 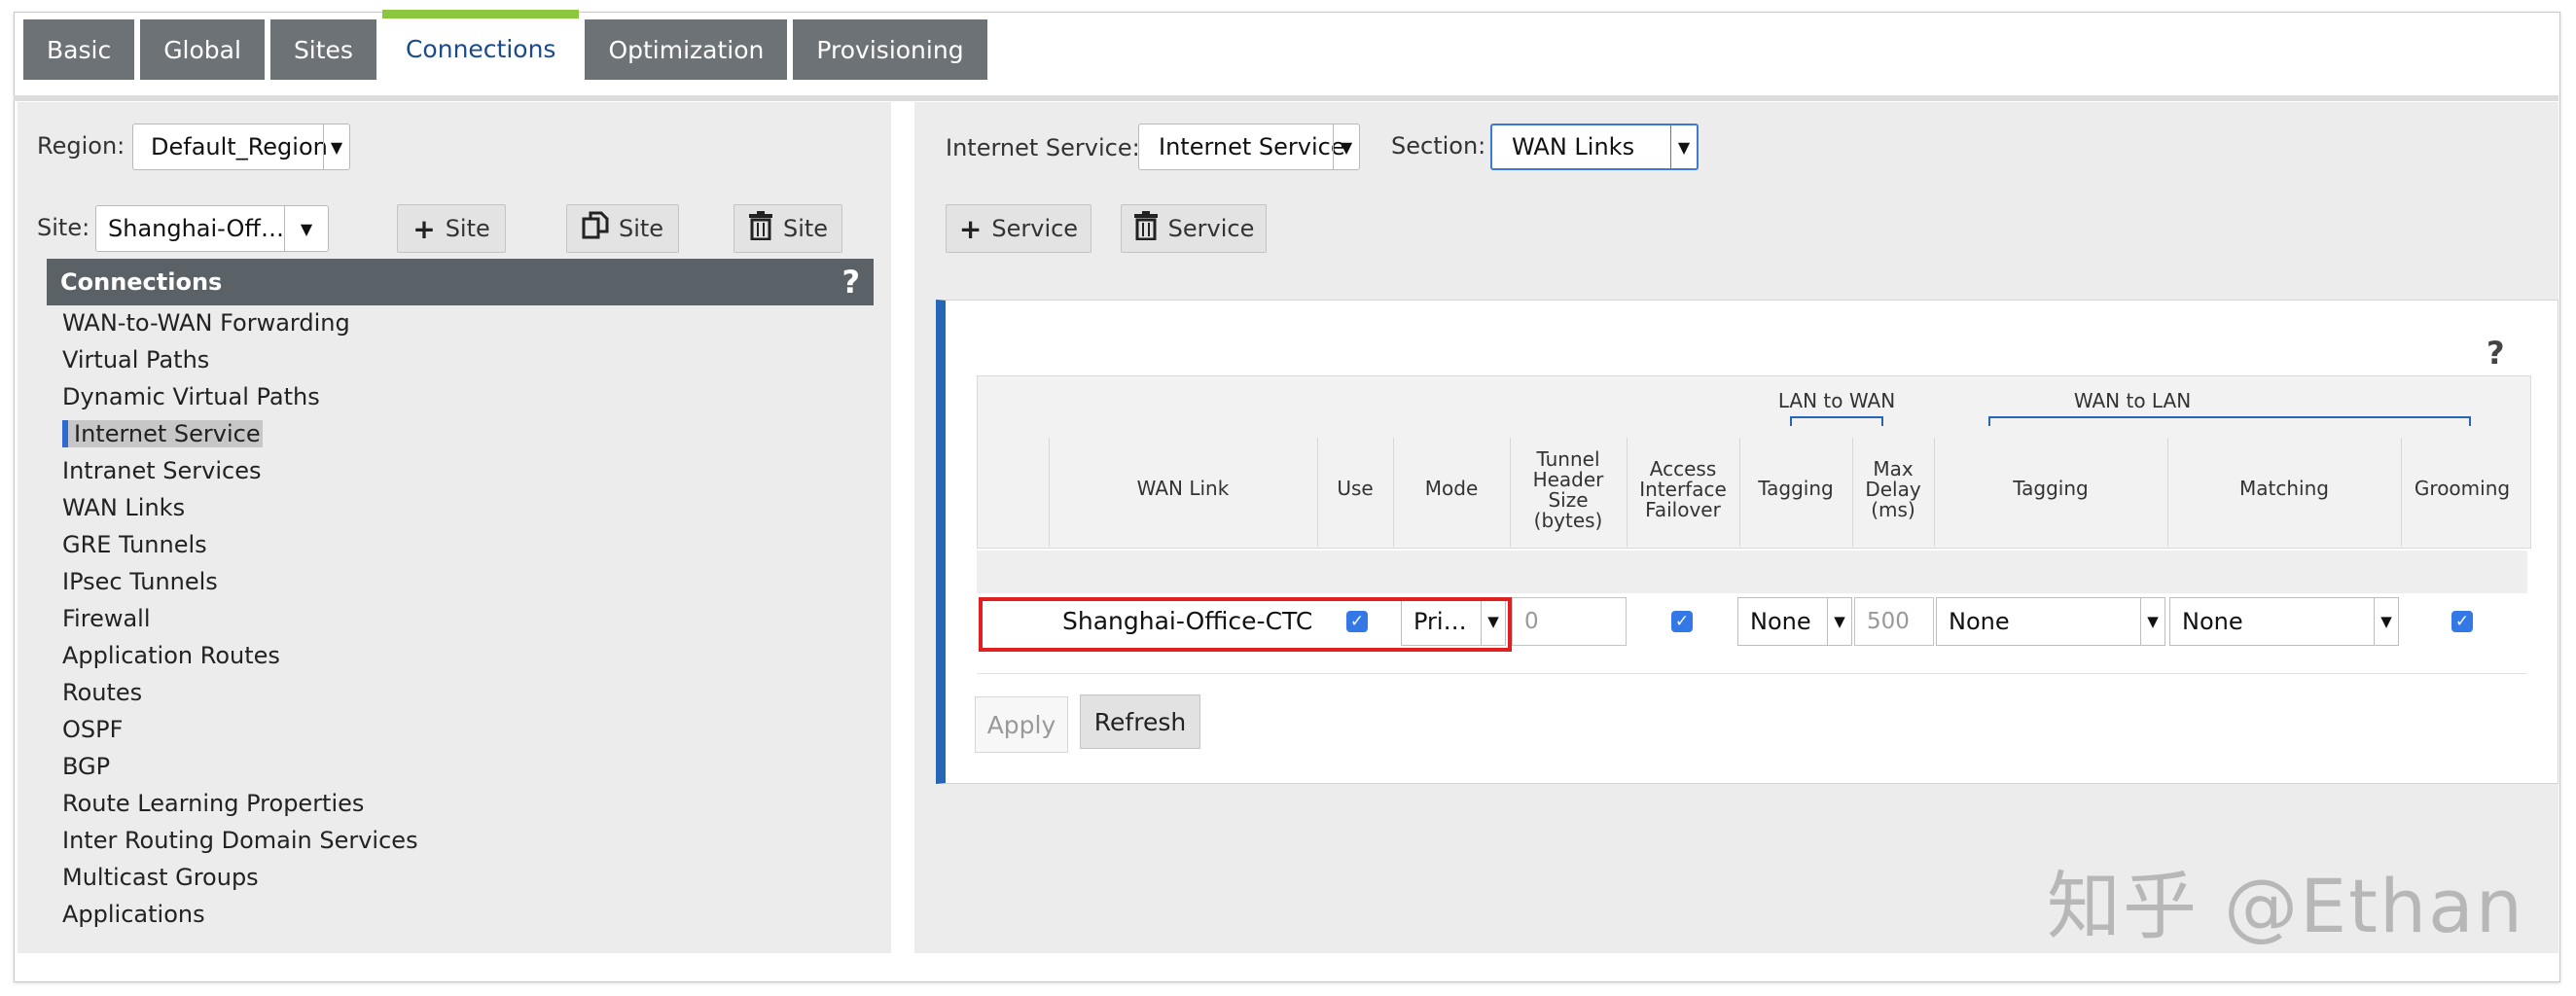 I want to click on group-wan-to-lan: WAN to LAN, so click(x=2132, y=400).